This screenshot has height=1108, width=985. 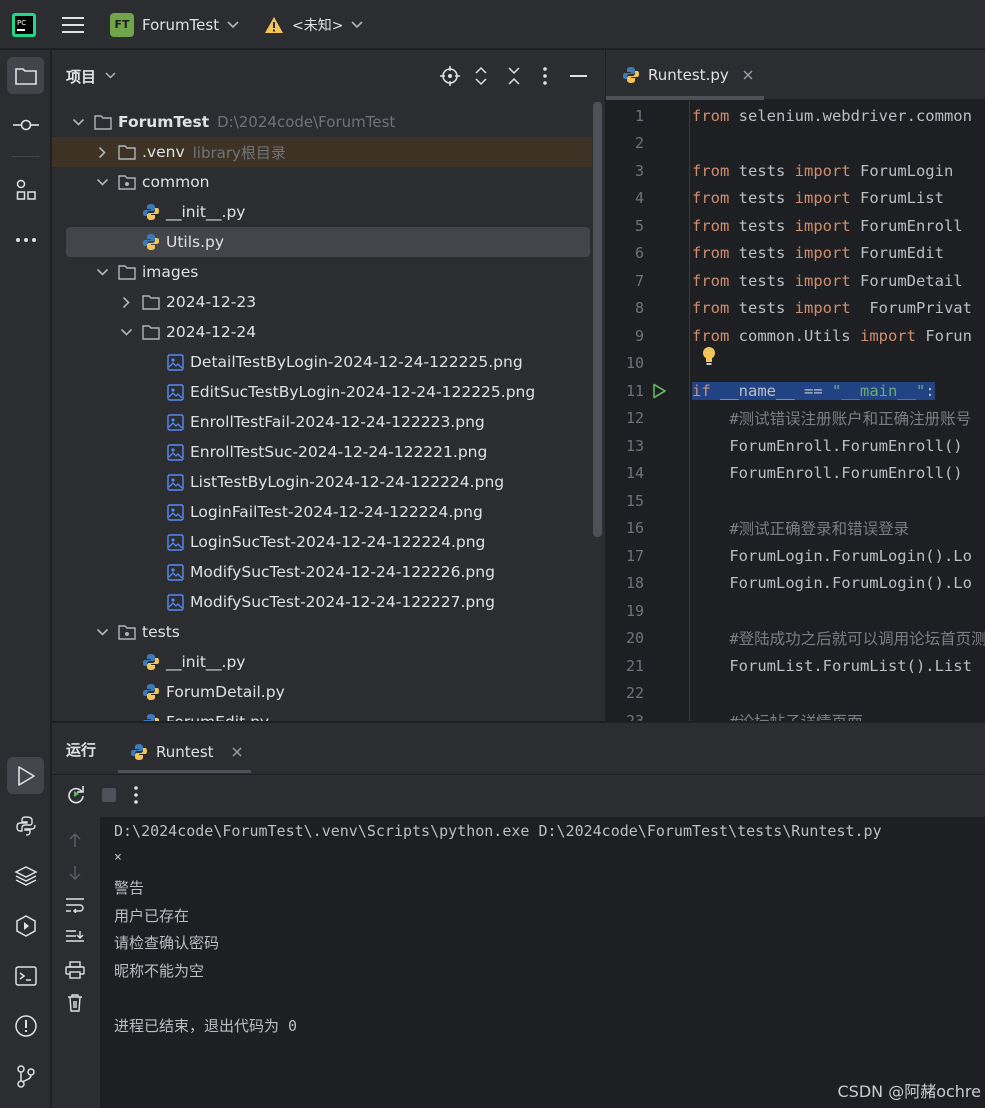 I want to click on code-line: 4 from tests import ForumList, so click(x=795, y=199).